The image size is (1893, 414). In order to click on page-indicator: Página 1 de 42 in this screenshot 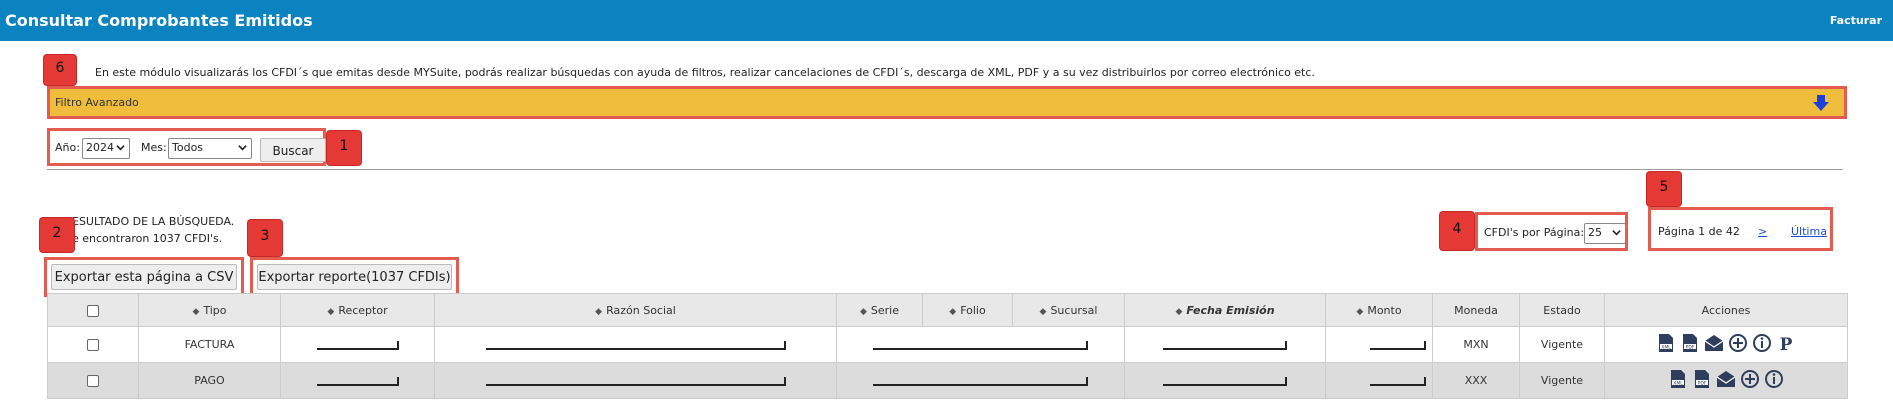, I will do `click(1699, 231)`.